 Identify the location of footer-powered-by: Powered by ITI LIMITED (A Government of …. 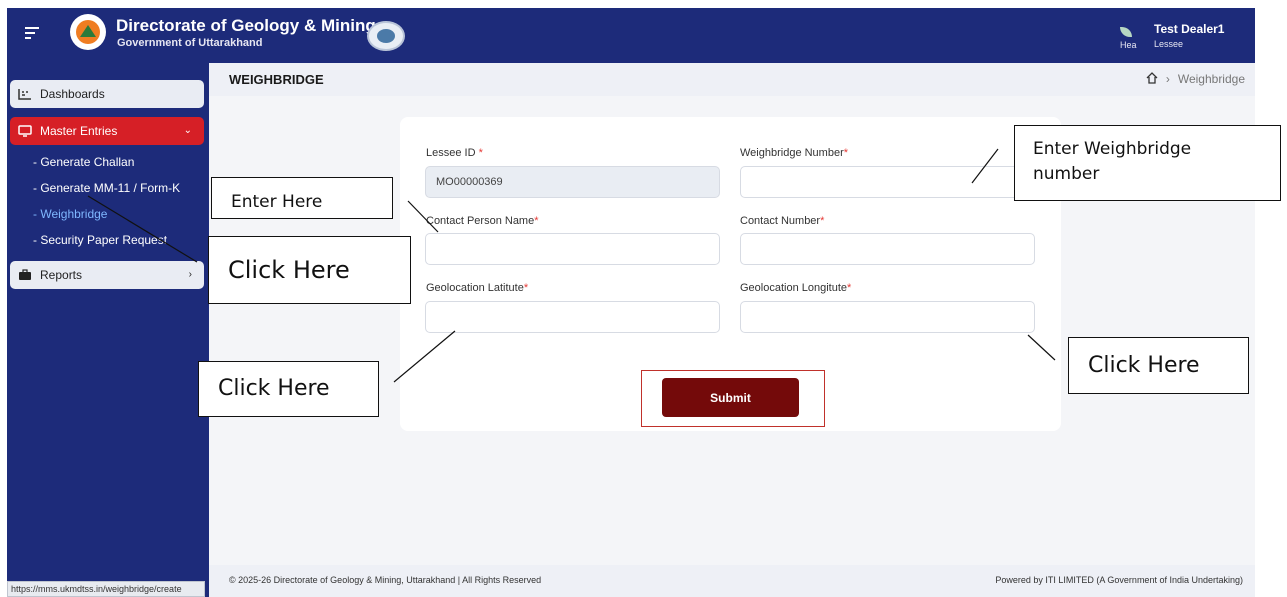
(1119, 580).